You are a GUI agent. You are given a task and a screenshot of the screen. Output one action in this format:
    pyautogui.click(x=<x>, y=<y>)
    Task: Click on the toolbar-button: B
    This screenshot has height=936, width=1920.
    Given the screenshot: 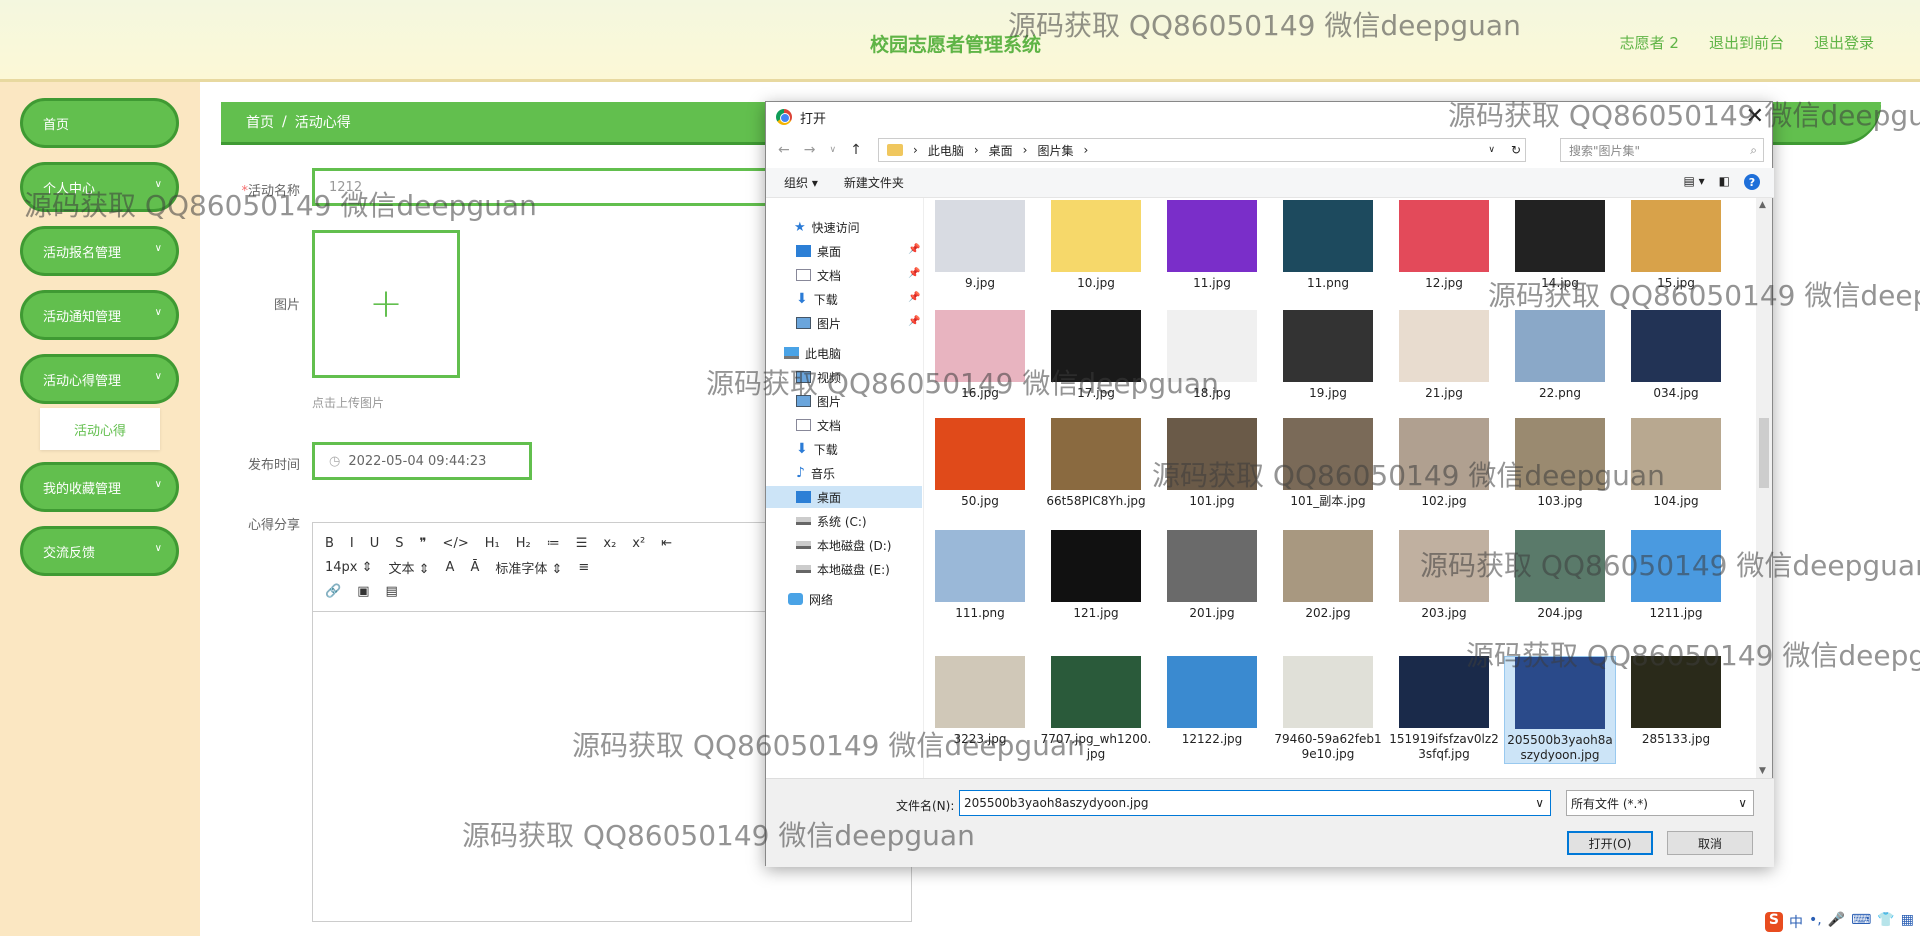 What is the action you would take?
    pyautogui.click(x=329, y=543)
    